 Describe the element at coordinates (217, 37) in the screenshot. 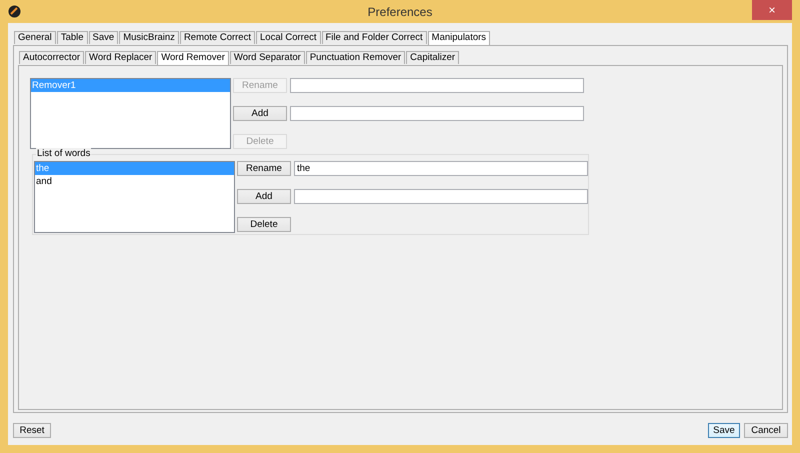

I see `tab: Remote Correct` at that location.